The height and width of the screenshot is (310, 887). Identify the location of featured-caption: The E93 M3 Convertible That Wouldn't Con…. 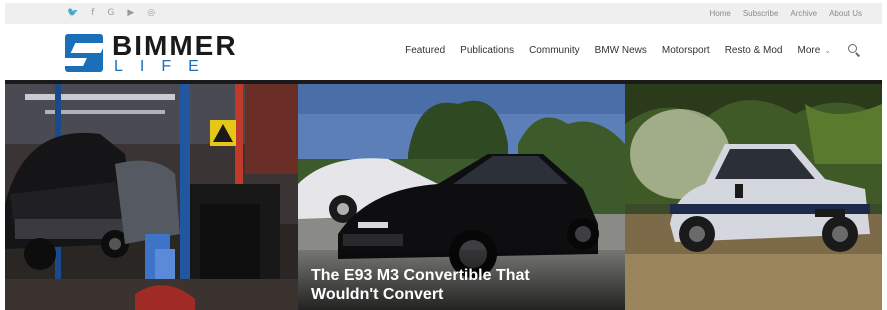
(461, 280).